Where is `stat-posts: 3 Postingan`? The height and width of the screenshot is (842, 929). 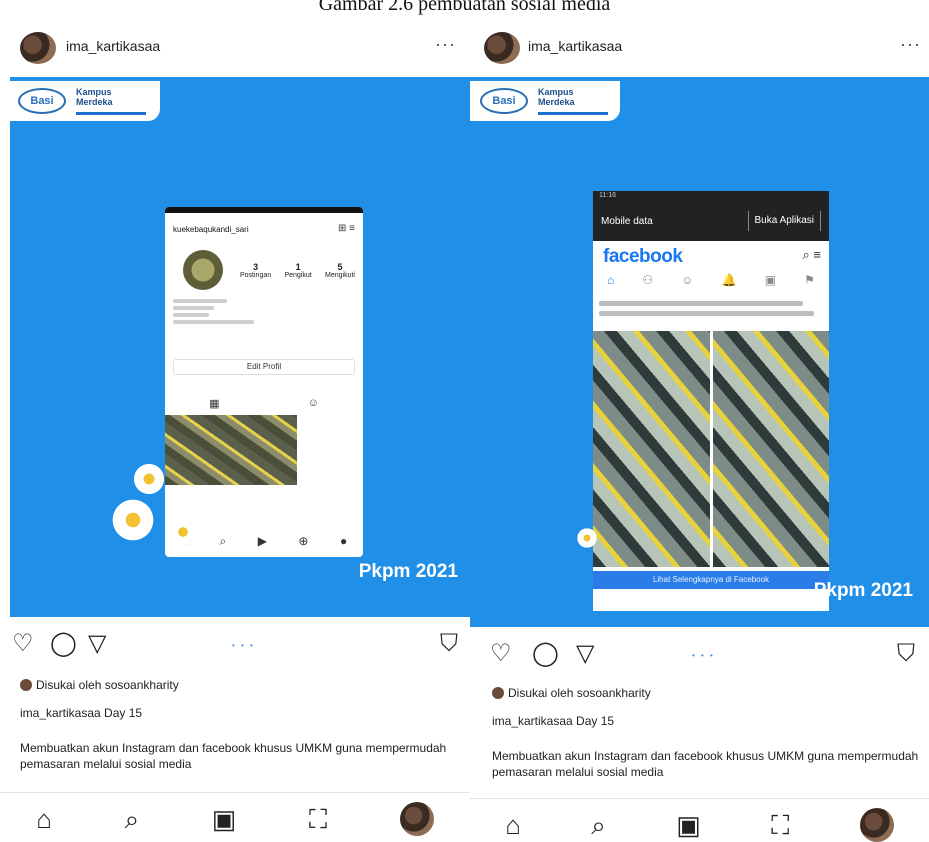 stat-posts: 3 Postingan is located at coordinates (256, 270).